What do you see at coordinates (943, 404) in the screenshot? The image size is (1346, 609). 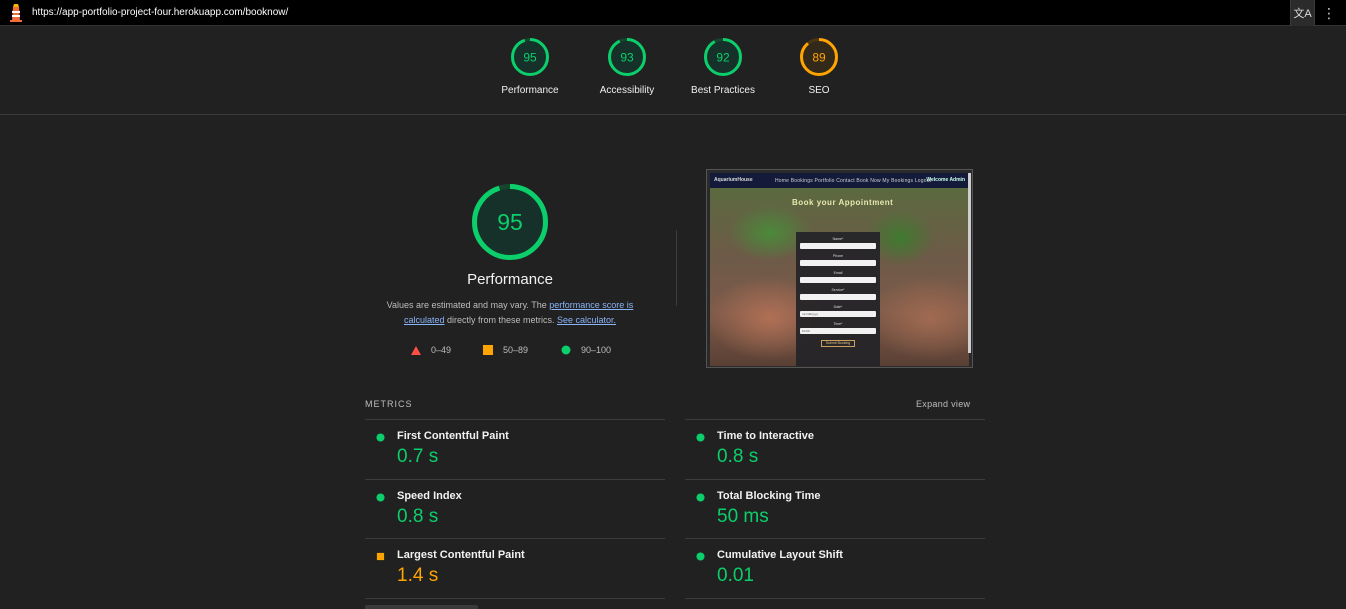 I see `expand-view-toggle: Expand view` at bounding box center [943, 404].